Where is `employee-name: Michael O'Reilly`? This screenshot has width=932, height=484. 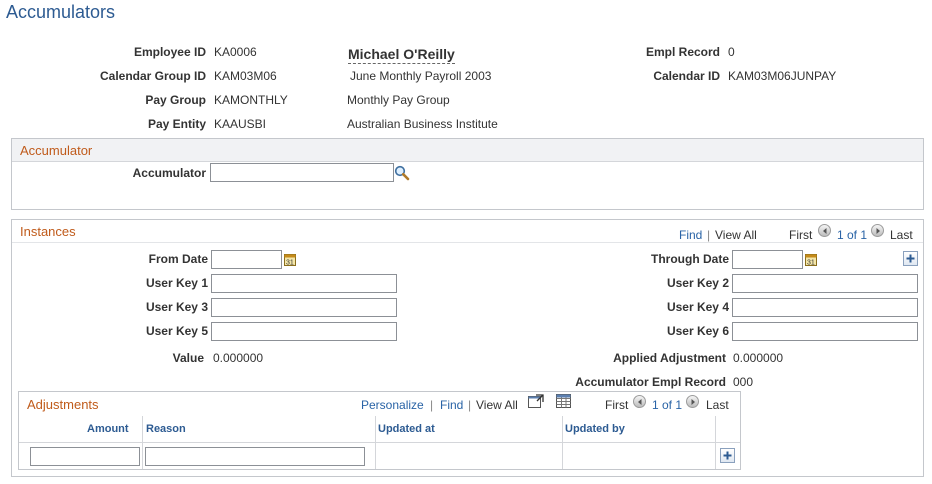
employee-name: Michael O'Reilly is located at coordinates (401, 55).